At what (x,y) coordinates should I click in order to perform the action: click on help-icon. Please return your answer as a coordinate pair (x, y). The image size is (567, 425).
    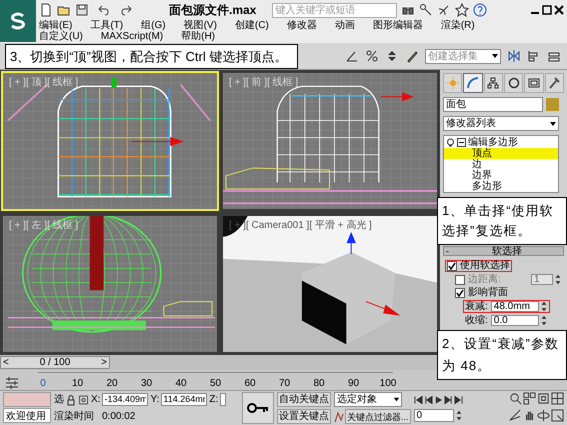
    Looking at the image, I should click on (480, 10).